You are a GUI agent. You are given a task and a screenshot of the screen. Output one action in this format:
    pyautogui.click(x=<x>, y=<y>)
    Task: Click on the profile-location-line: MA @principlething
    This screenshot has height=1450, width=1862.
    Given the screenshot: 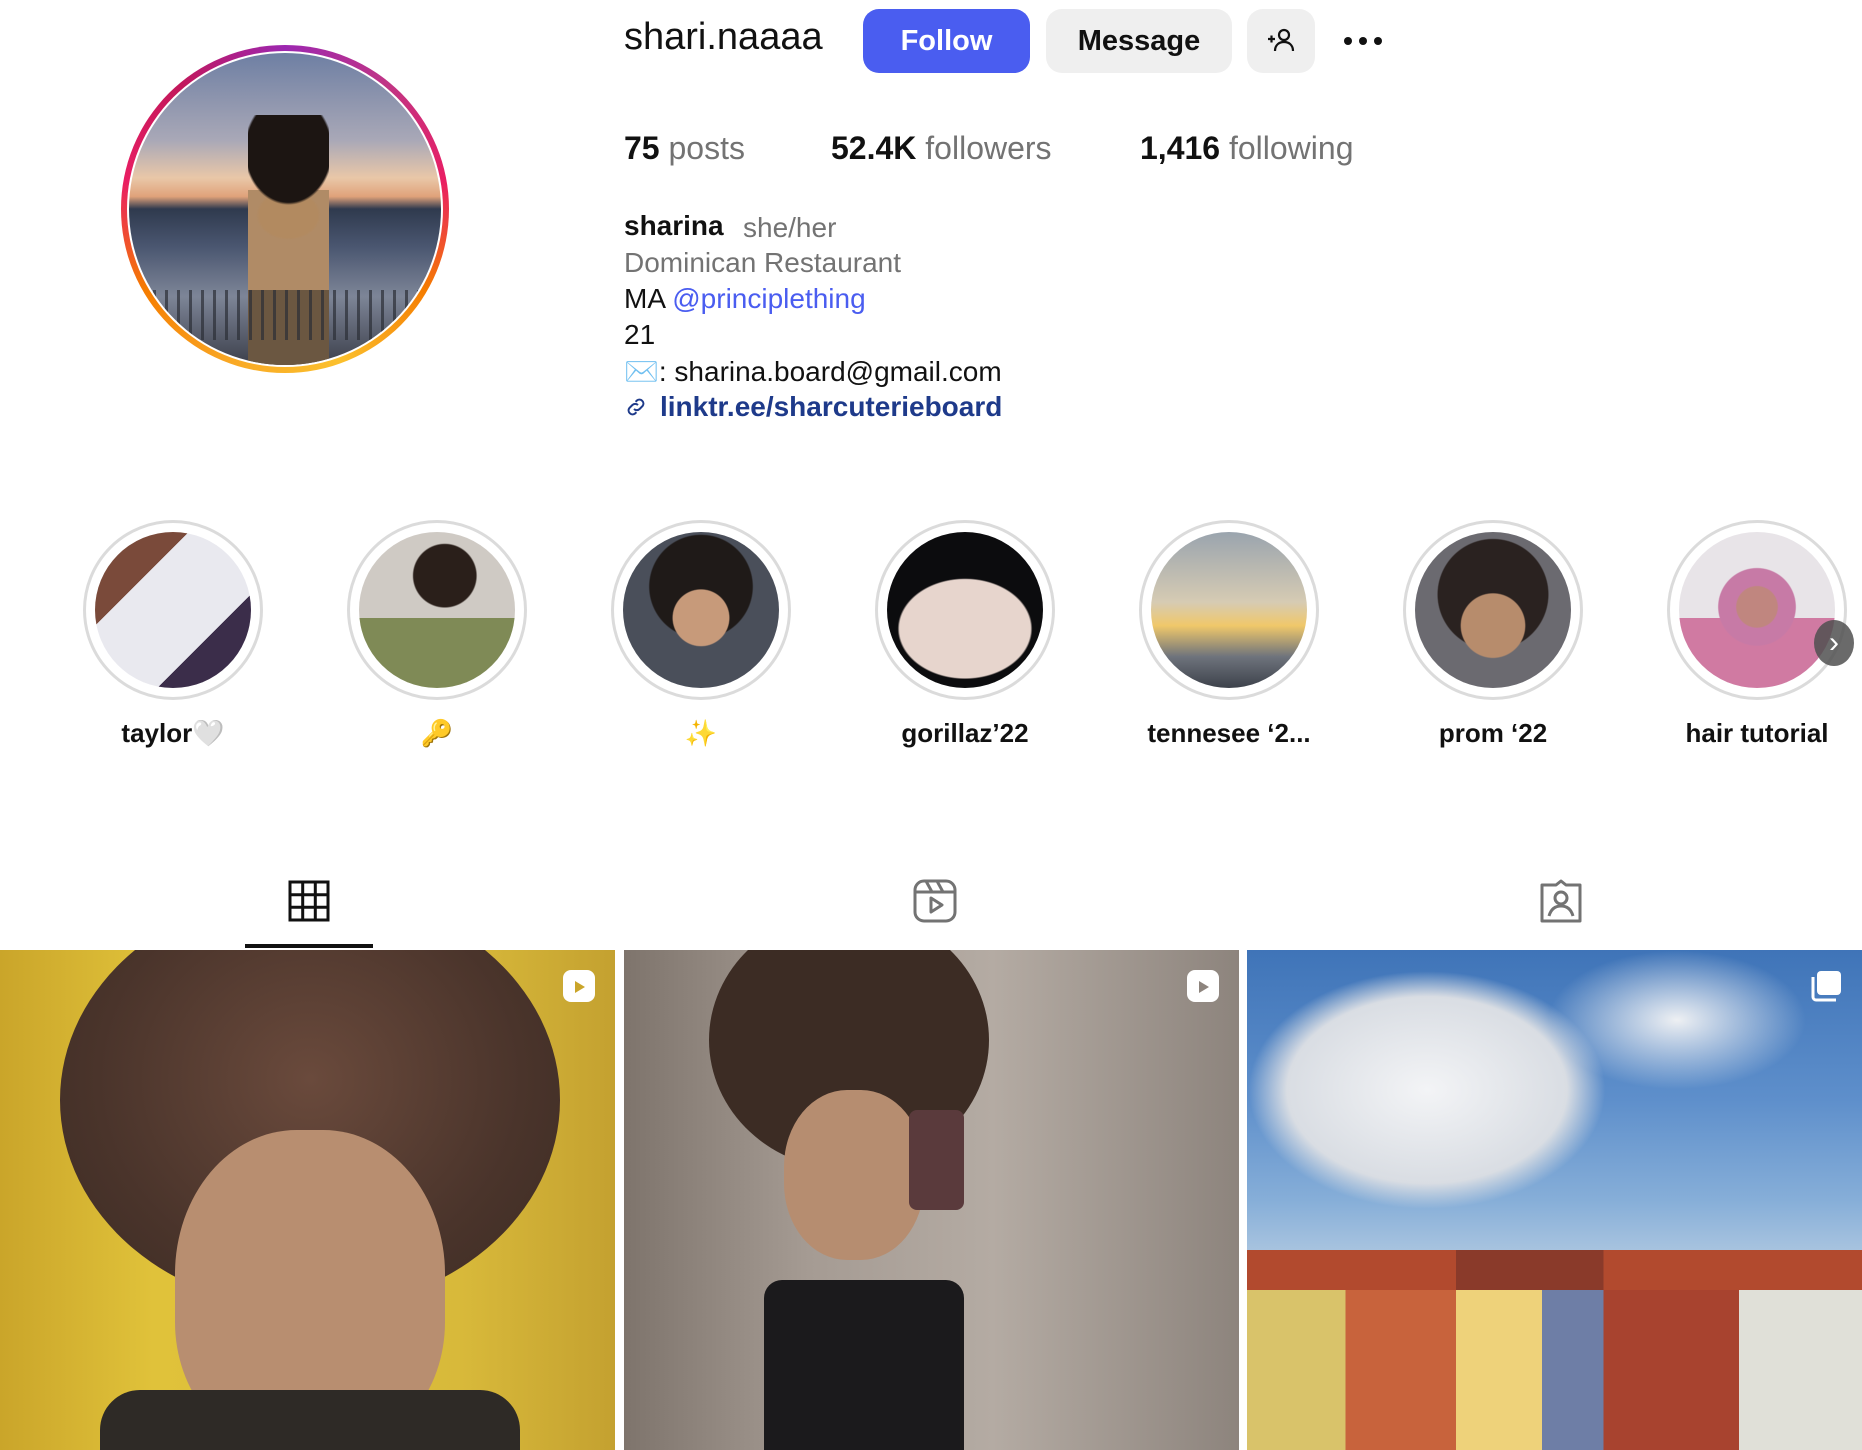 What is the action you would take?
    pyautogui.click(x=745, y=298)
    